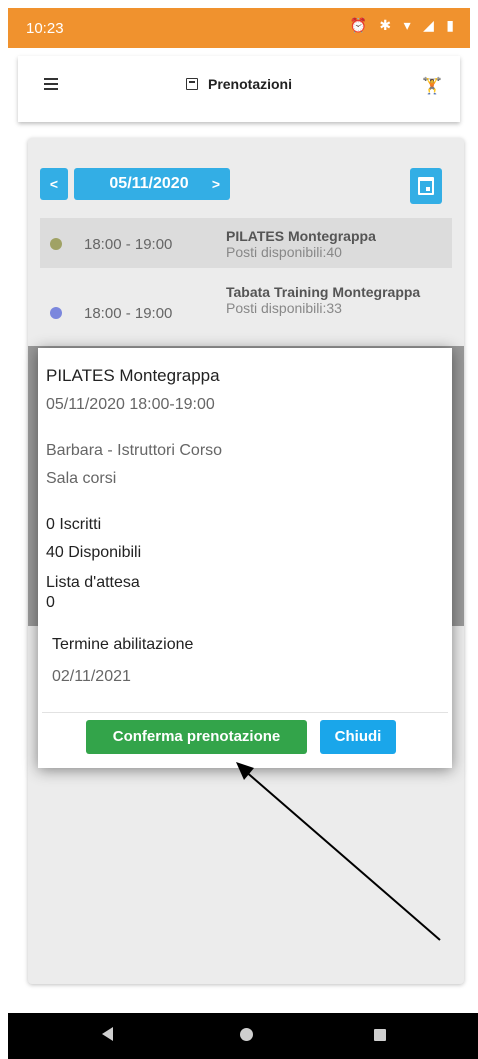 This screenshot has width=478, height=1059. Describe the element at coordinates (246, 1034) in the screenshot. I see `home-icon` at that location.